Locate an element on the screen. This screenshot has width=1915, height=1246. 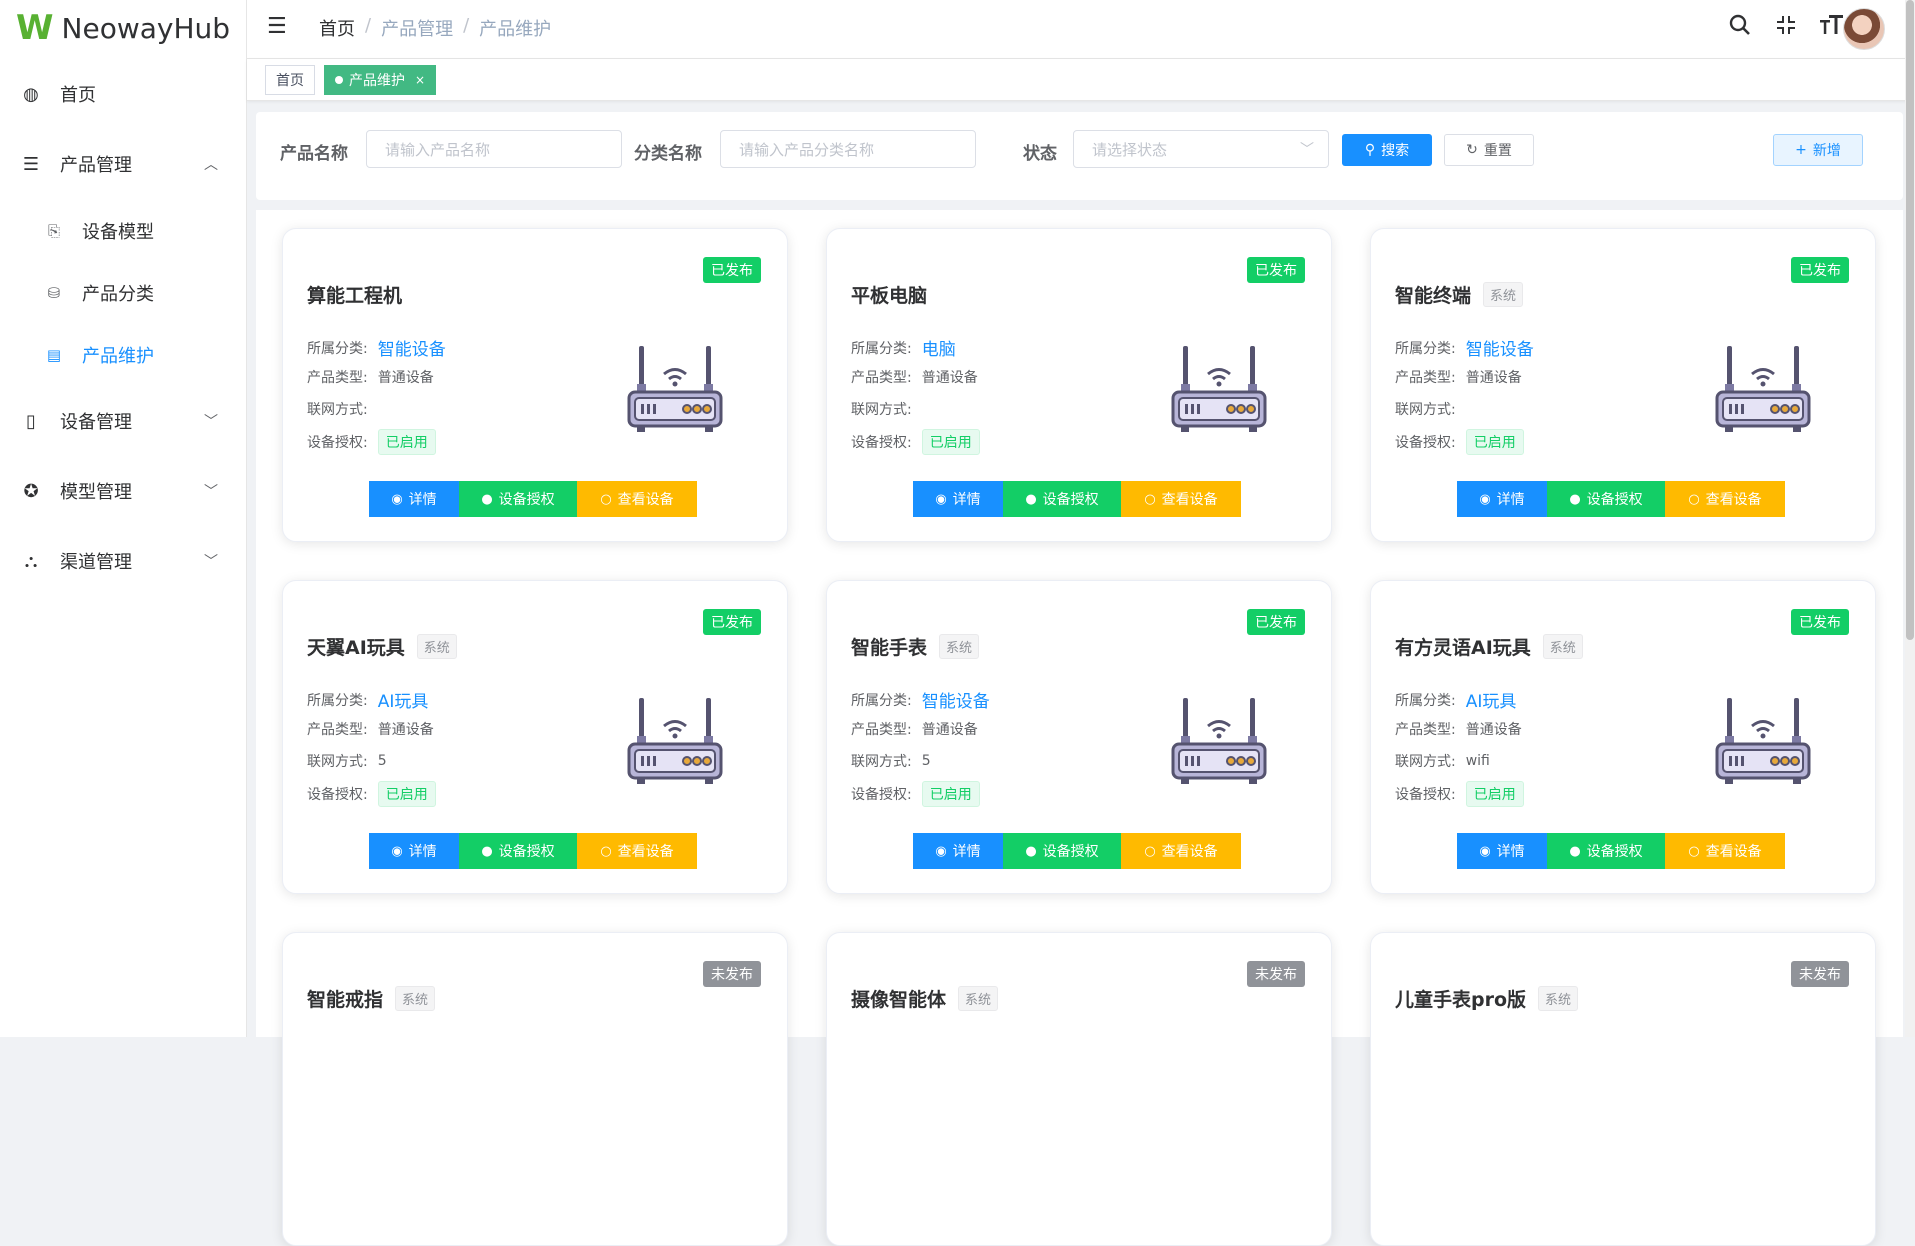
sidebar-item-product-maintain: ▤ 产品维护 is located at coordinates (123, 355).